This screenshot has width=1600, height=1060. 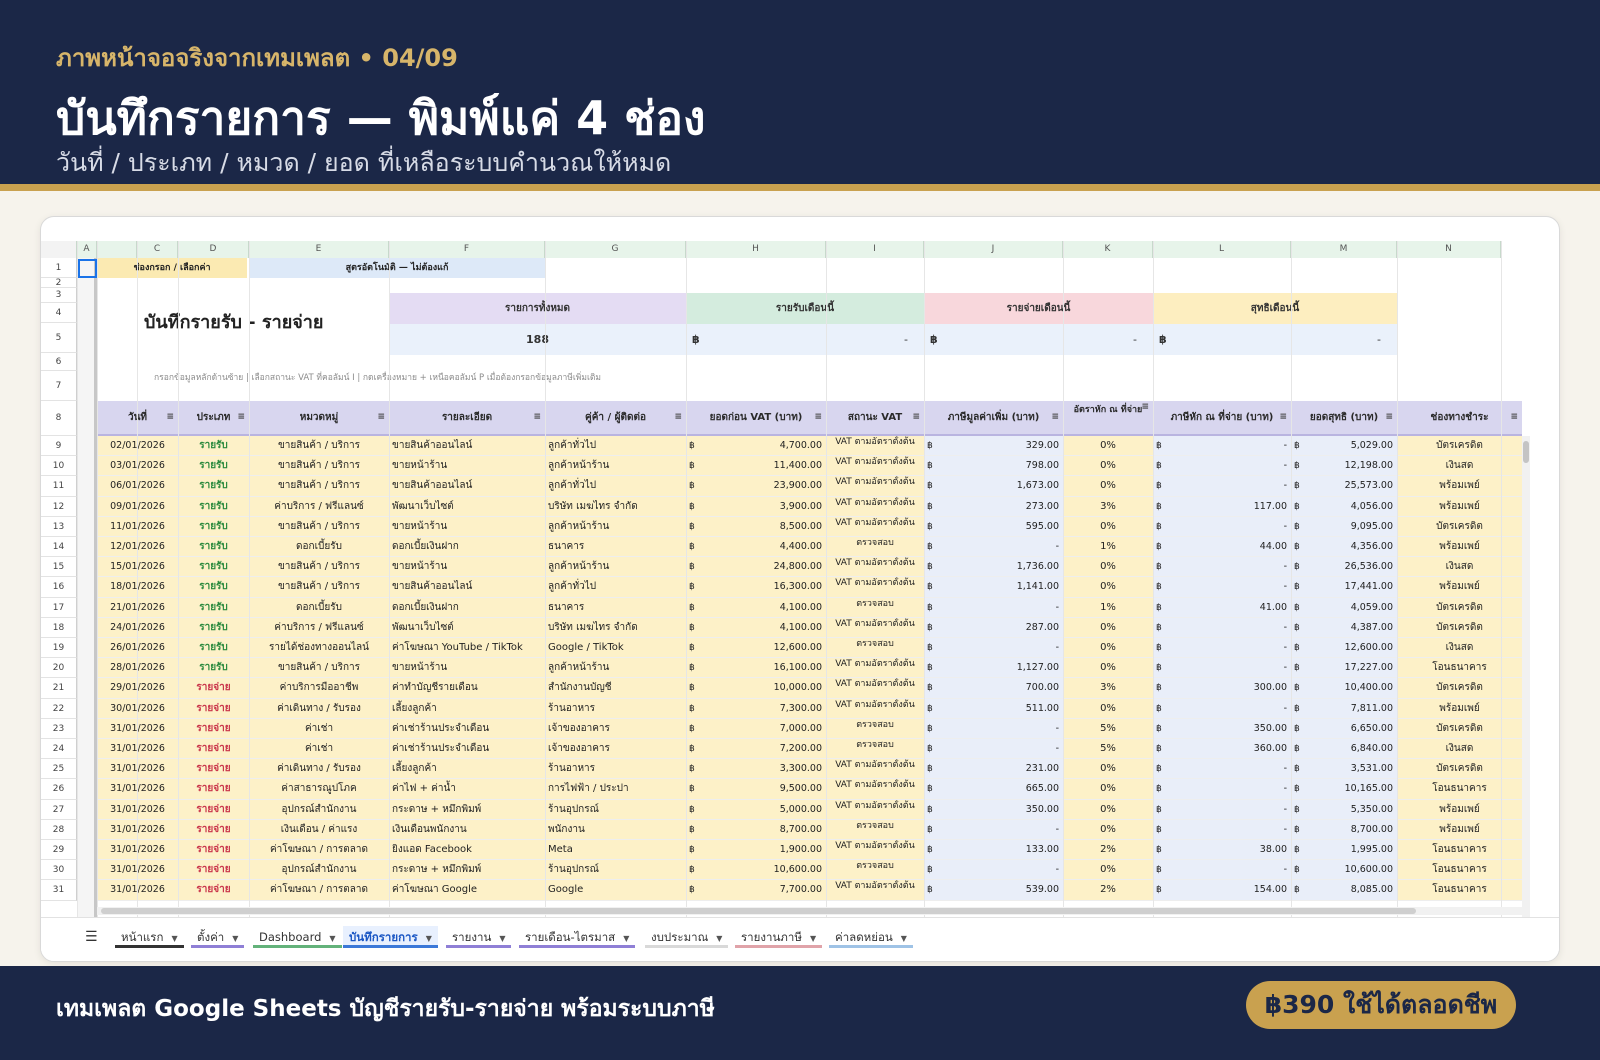 I want to click on category-cell: ค่าเดินทาง / รับรอง, so click(x=319, y=769).